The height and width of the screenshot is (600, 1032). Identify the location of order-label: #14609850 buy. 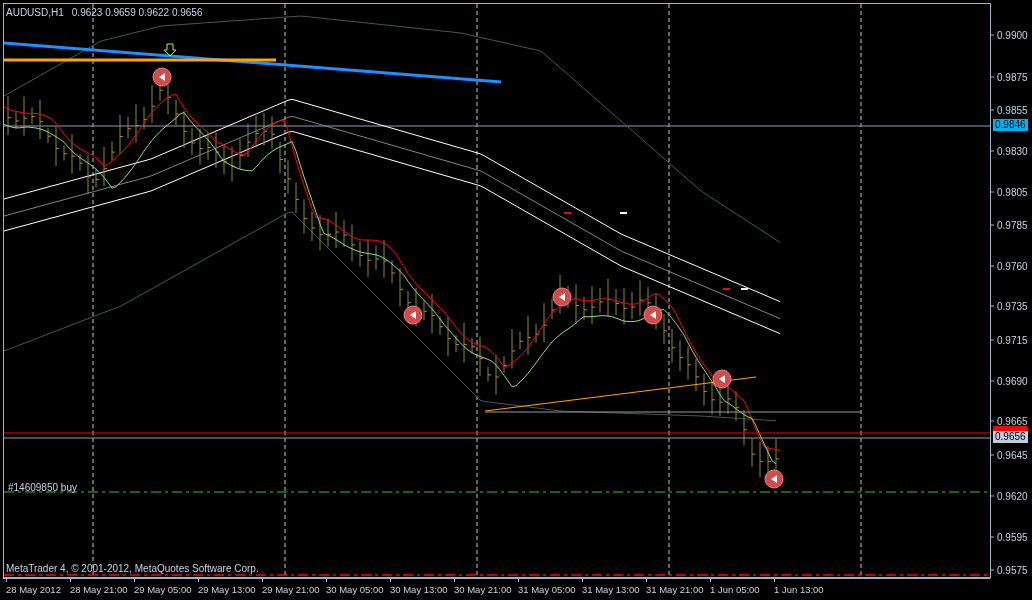
(42, 487).